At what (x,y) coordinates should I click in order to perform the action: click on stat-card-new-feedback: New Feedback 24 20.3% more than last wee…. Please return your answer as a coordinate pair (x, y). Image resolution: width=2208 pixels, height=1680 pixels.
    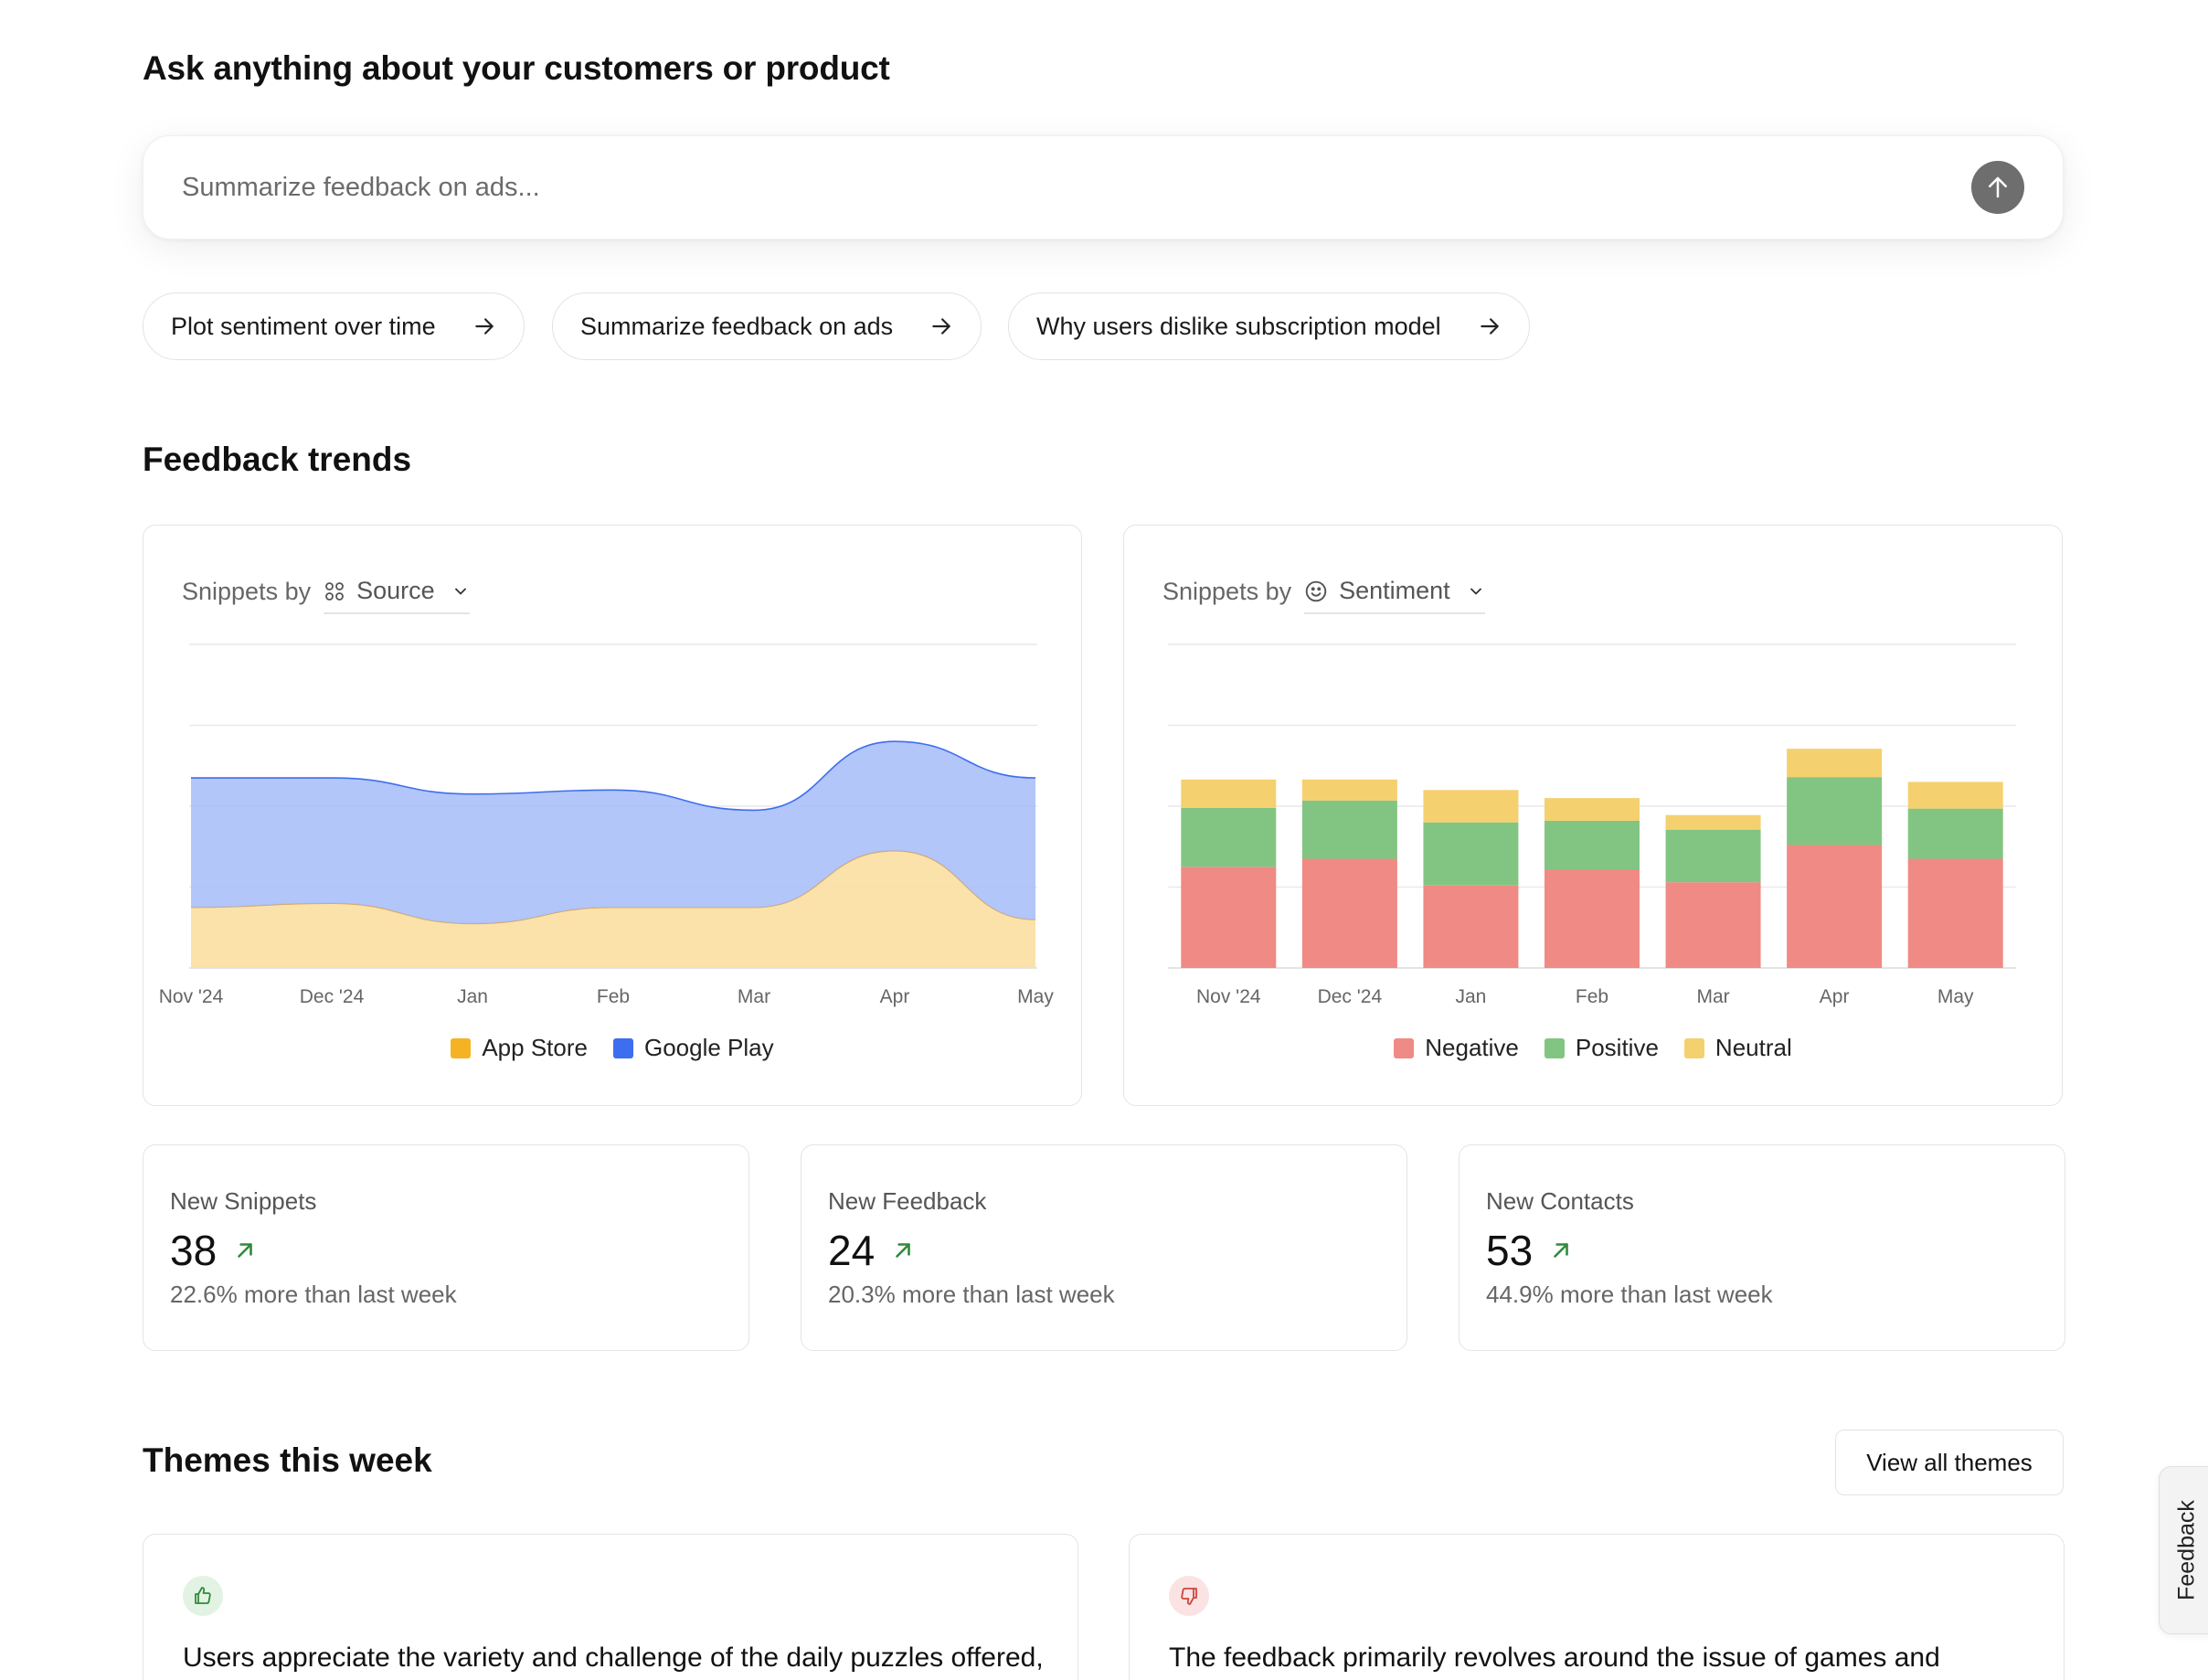
    Looking at the image, I should click on (1104, 1247).